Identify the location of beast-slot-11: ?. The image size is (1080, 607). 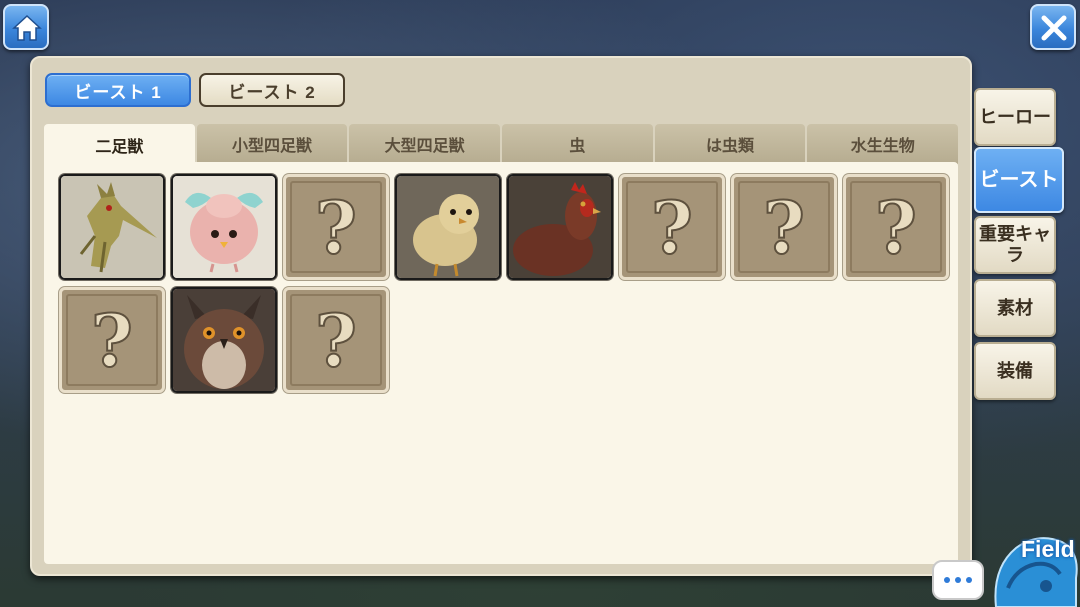
(336, 340).